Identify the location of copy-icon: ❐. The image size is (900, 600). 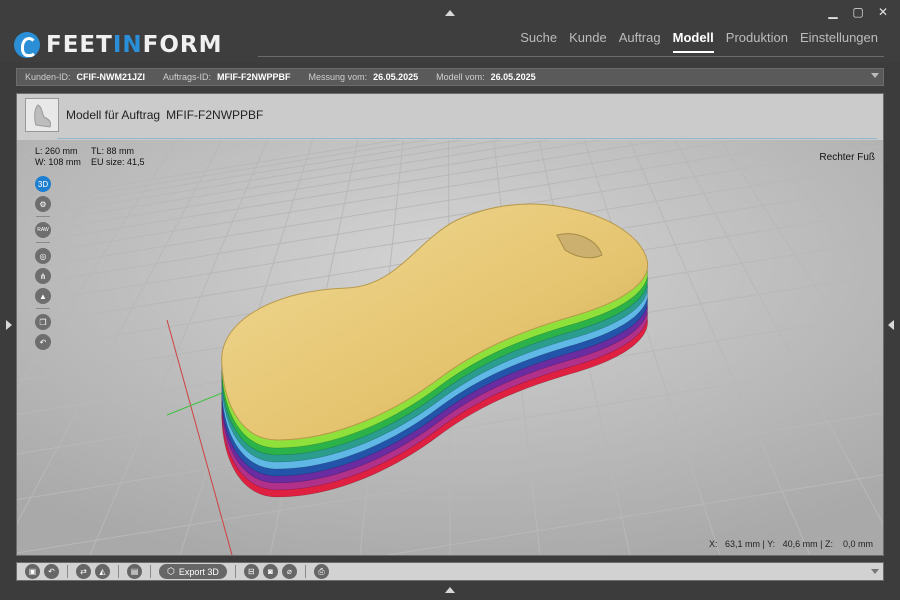
(43, 322).